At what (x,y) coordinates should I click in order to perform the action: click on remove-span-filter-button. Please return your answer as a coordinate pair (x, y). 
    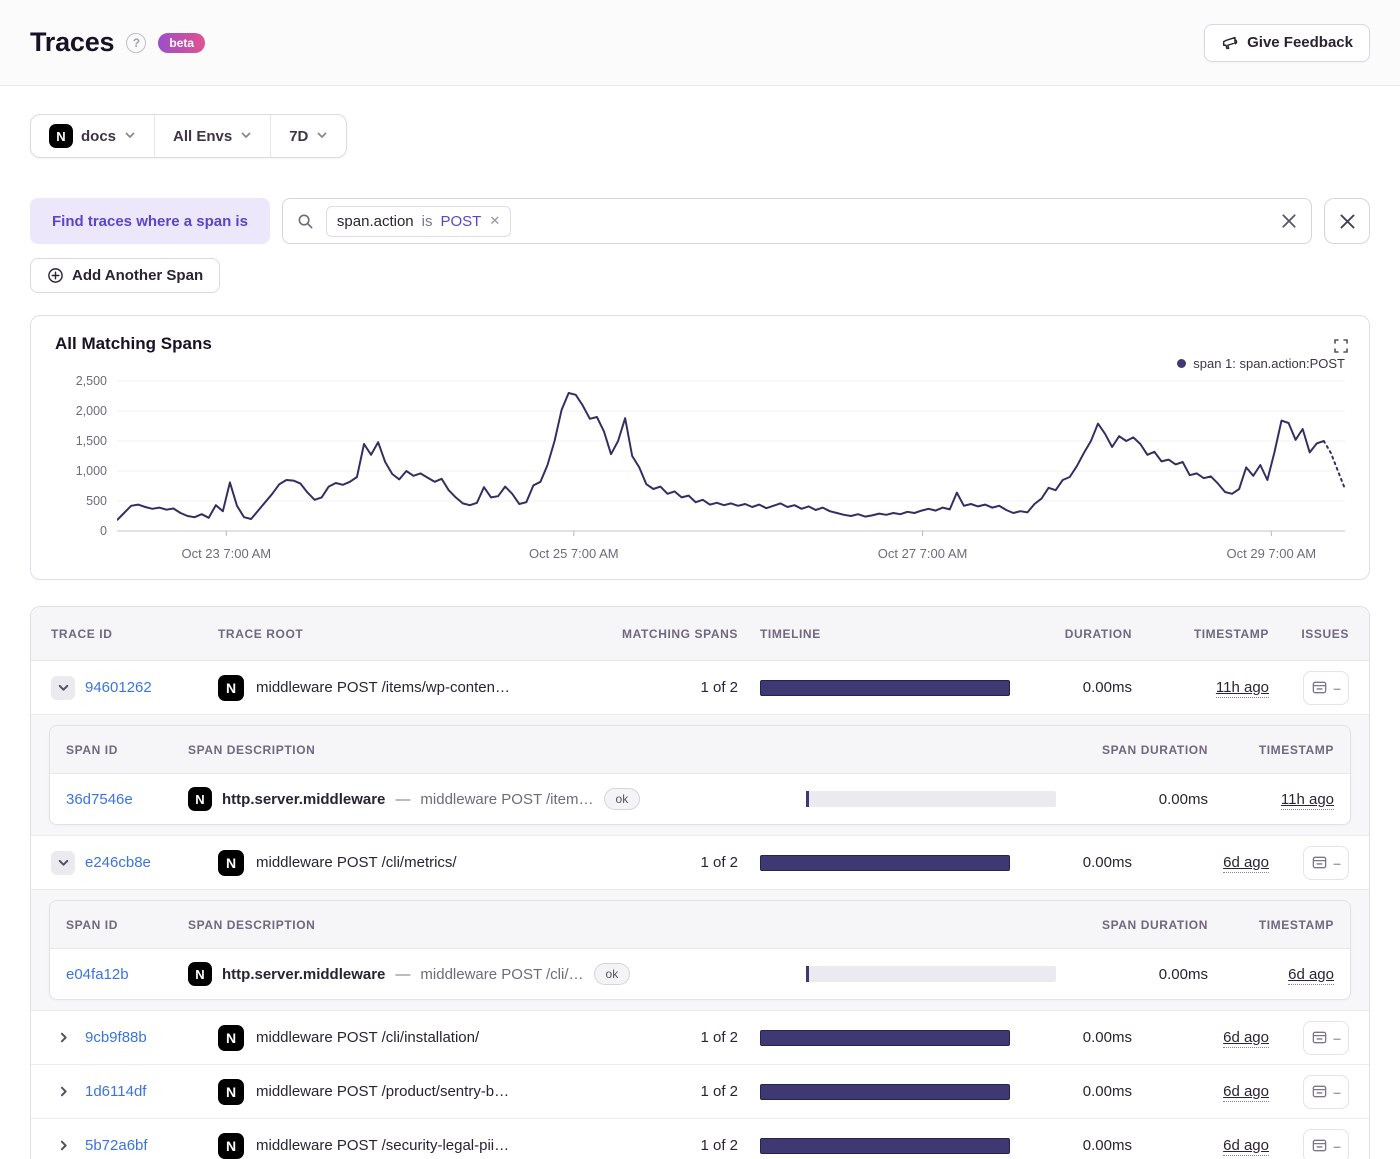
    Looking at the image, I should click on (1347, 221).